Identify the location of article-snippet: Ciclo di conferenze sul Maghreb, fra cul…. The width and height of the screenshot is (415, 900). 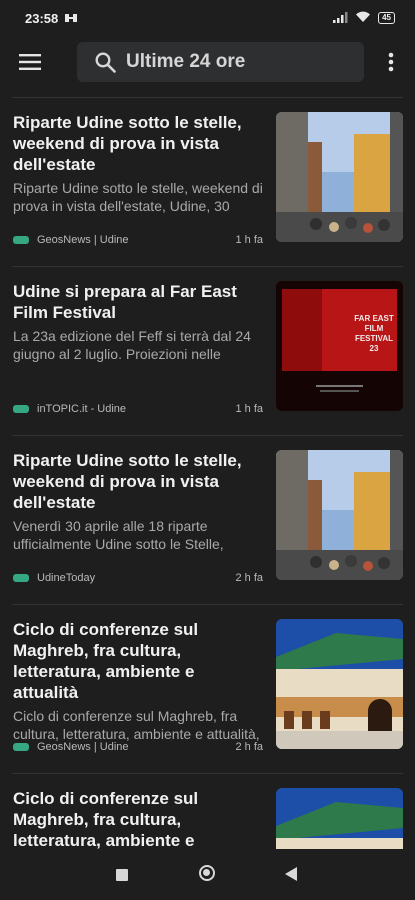
(136, 725).